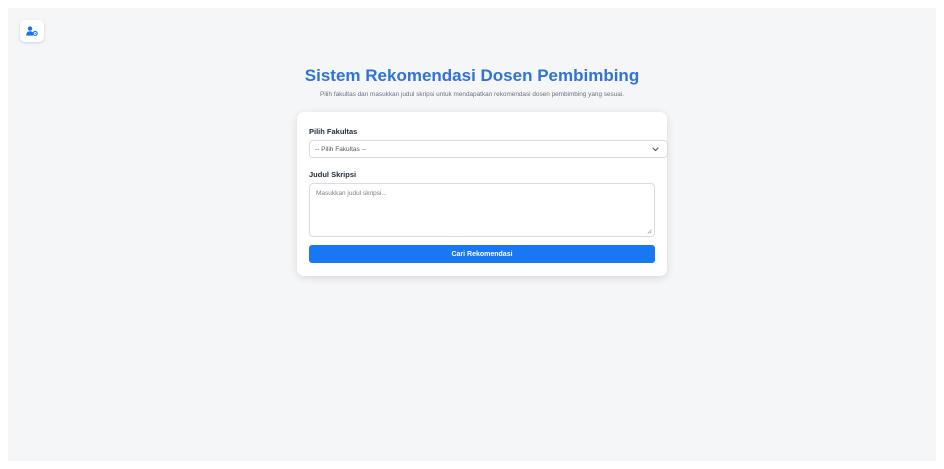  Describe the element at coordinates (655, 149) in the screenshot. I see `chevron-down-icon` at that location.